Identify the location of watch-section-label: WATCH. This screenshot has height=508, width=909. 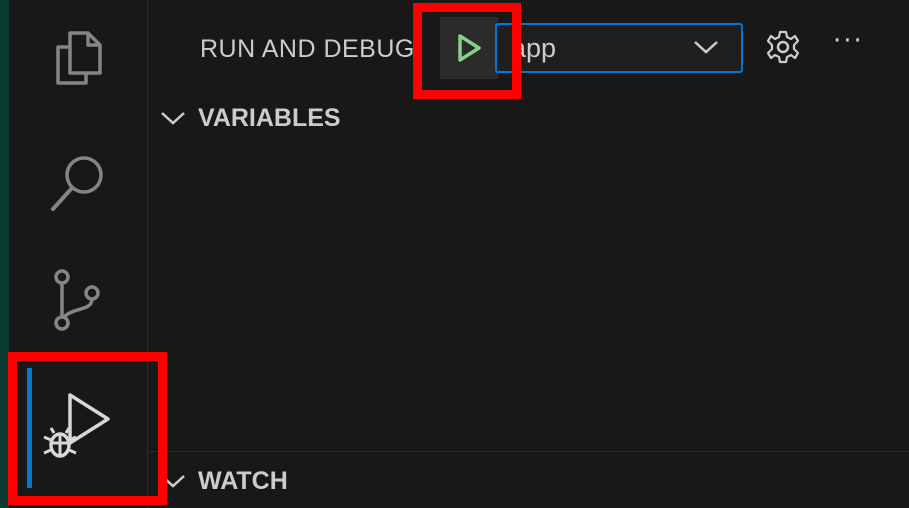
(243, 480).